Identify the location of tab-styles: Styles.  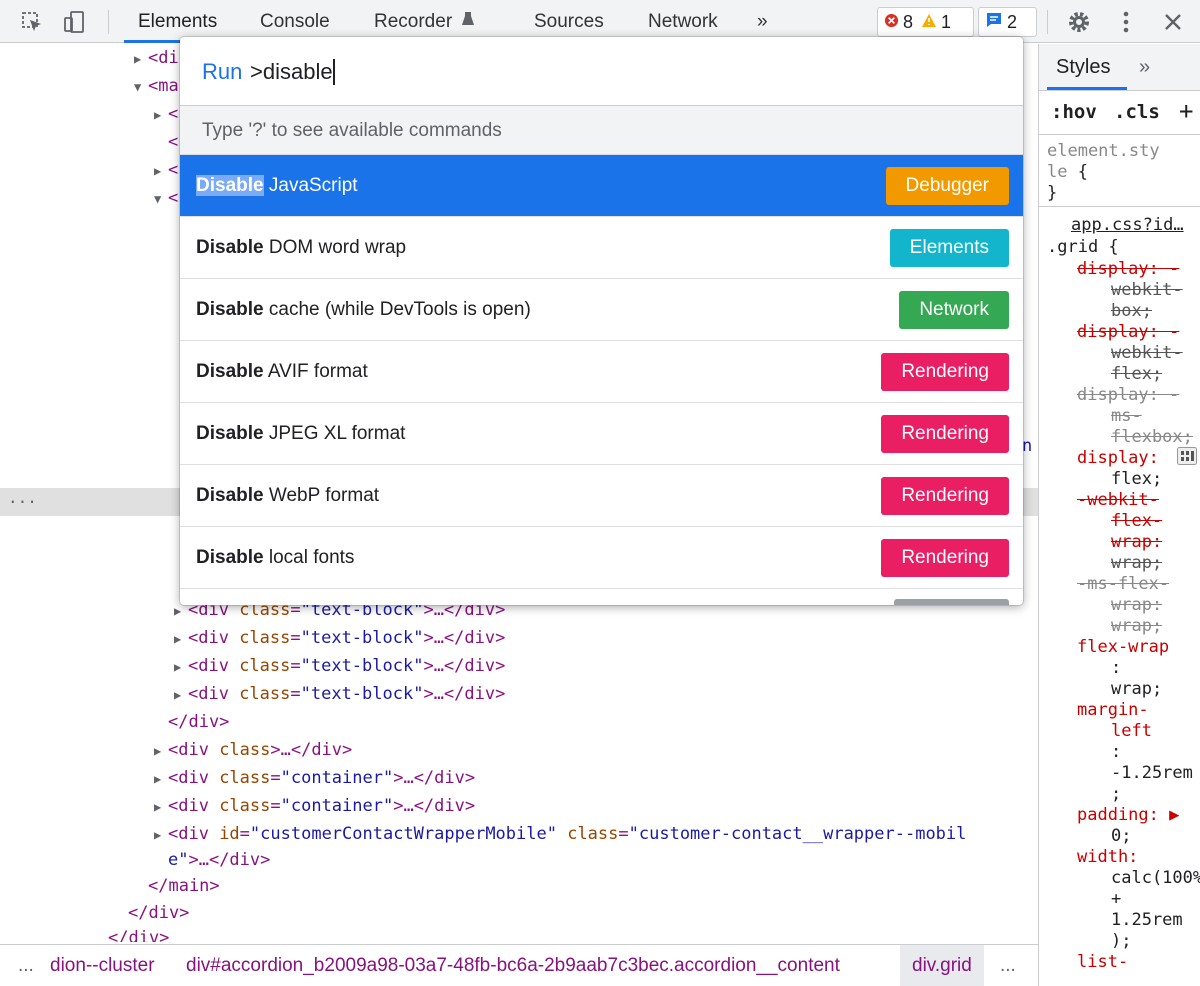
(1083, 67).